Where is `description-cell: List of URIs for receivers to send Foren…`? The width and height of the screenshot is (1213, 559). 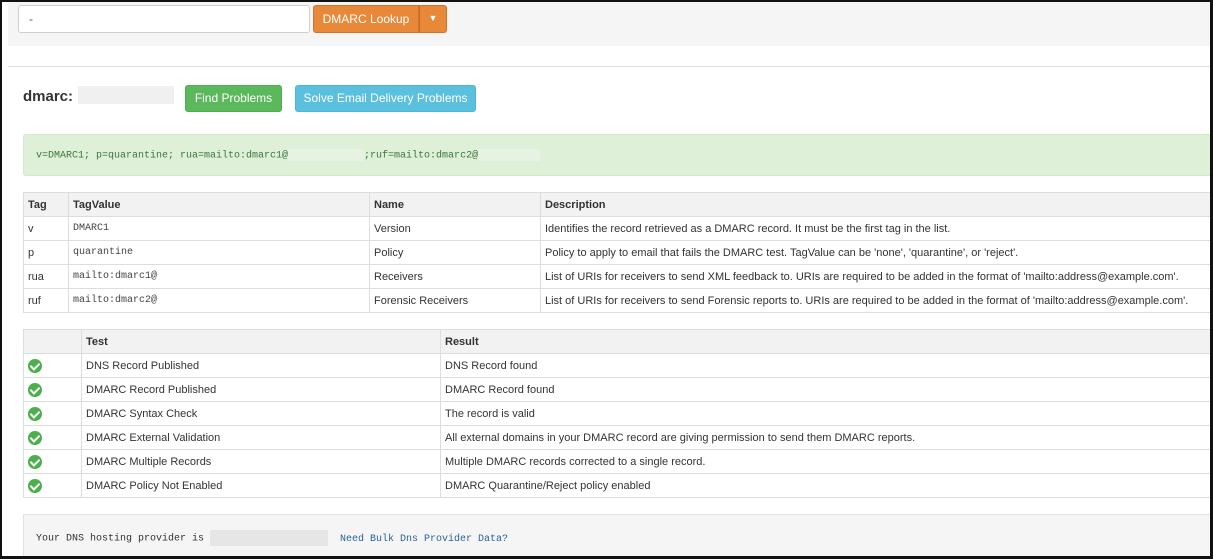 description-cell: List of URIs for receivers to send Foren… is located at coordinates (875, 300).